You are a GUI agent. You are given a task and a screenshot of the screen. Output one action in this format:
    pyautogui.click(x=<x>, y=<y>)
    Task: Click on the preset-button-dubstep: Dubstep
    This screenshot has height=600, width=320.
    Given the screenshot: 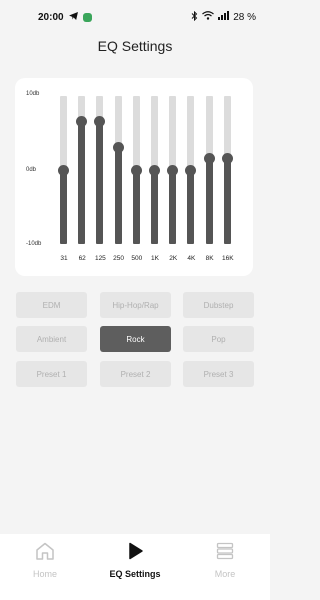 What is the action you would take?
    pyautogui.click(x=218, y=305)
    